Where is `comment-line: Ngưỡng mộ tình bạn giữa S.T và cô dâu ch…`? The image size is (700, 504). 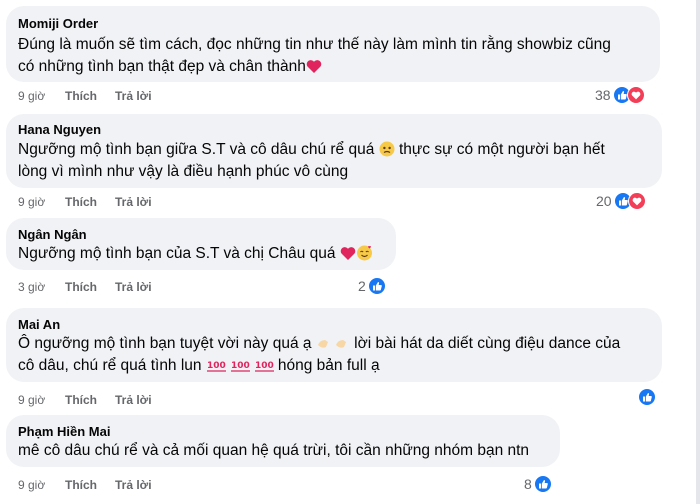 comment-line: Ngưỡng mộ tình bạn giữa S.T và cô dâu ch… is located at coordinates (196, 149).